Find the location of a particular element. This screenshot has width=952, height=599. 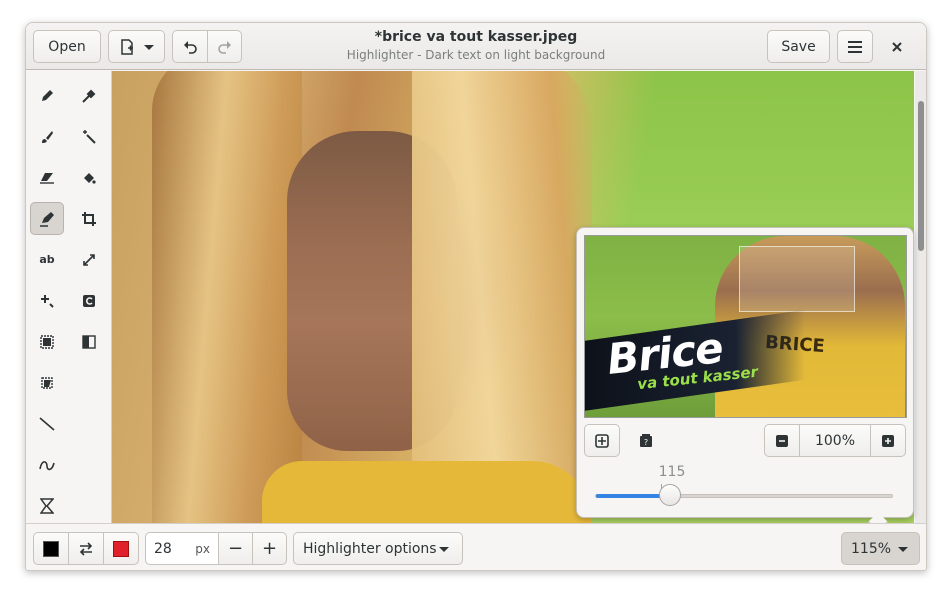

primary-color-button is located at coordinates (51, 548).